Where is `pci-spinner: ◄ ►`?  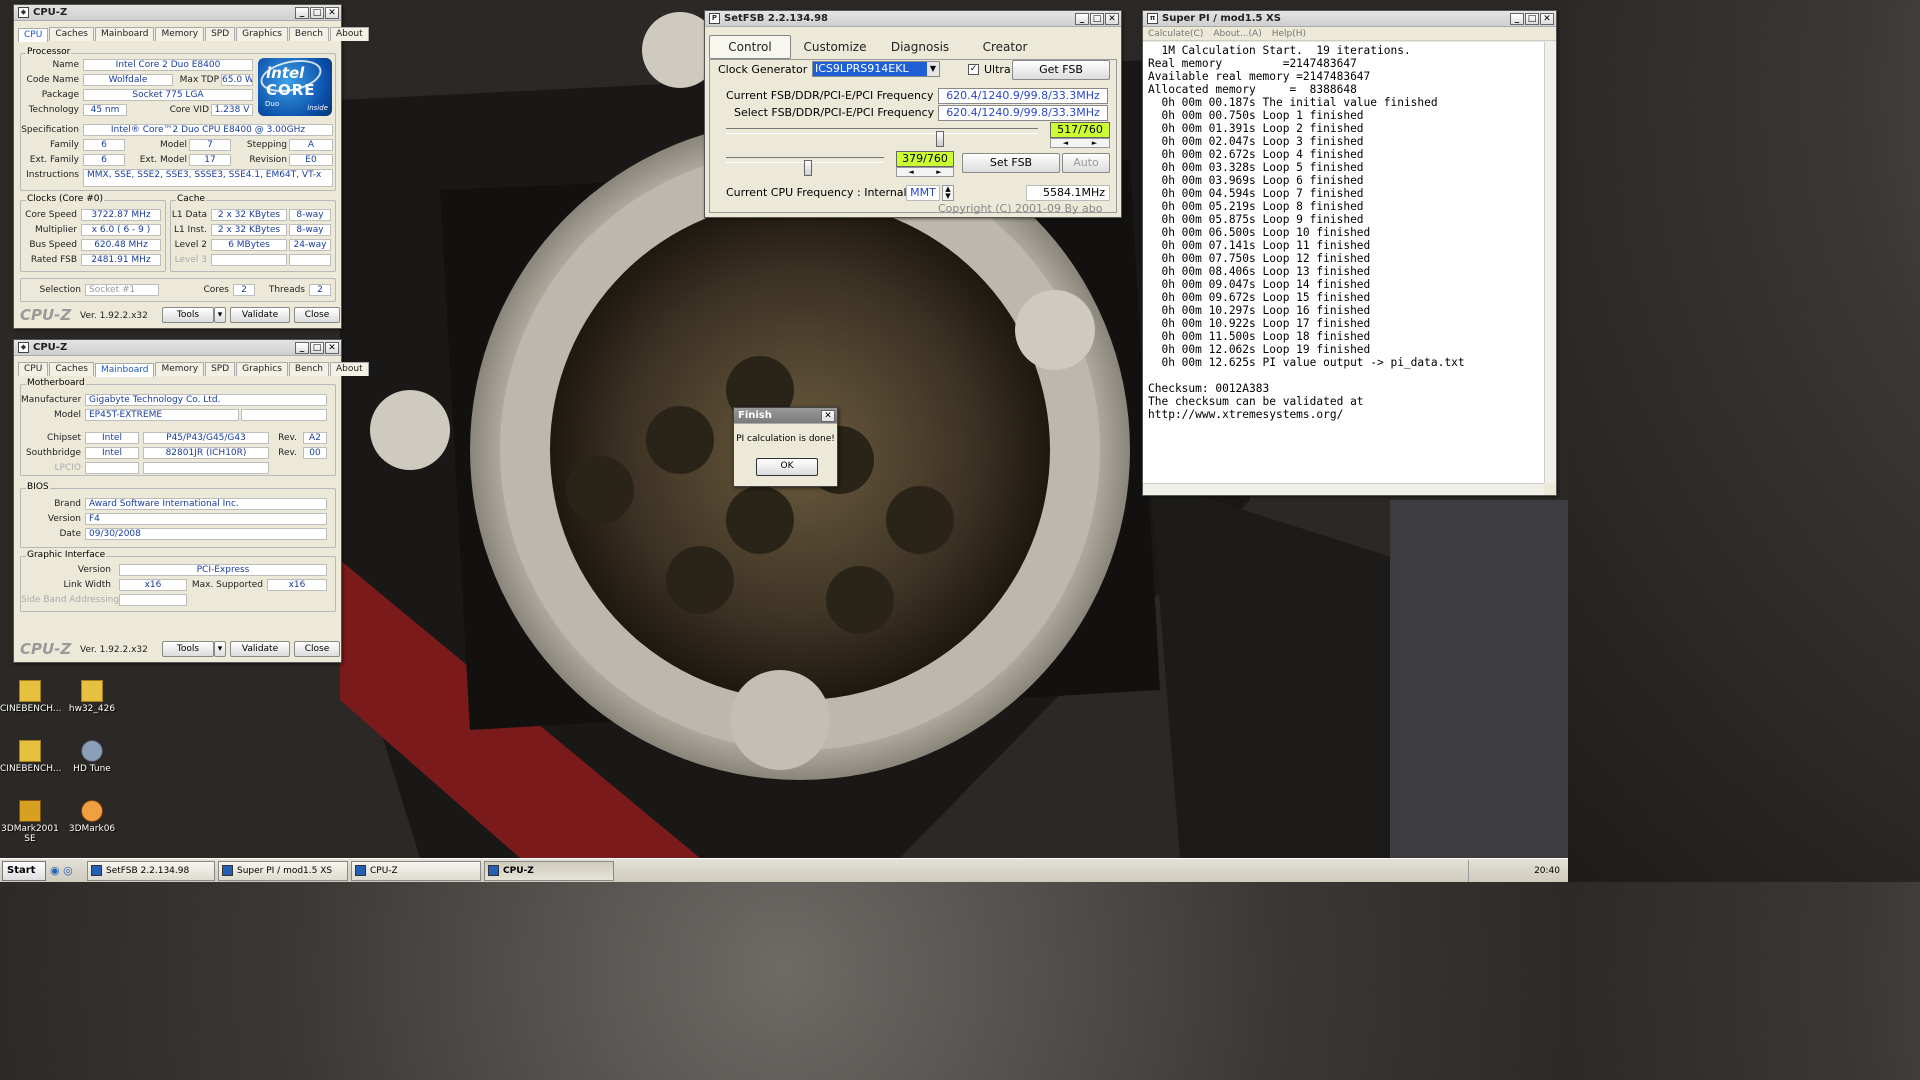
pci-spinner: ◄ ► is located at coordinates (925, 172).